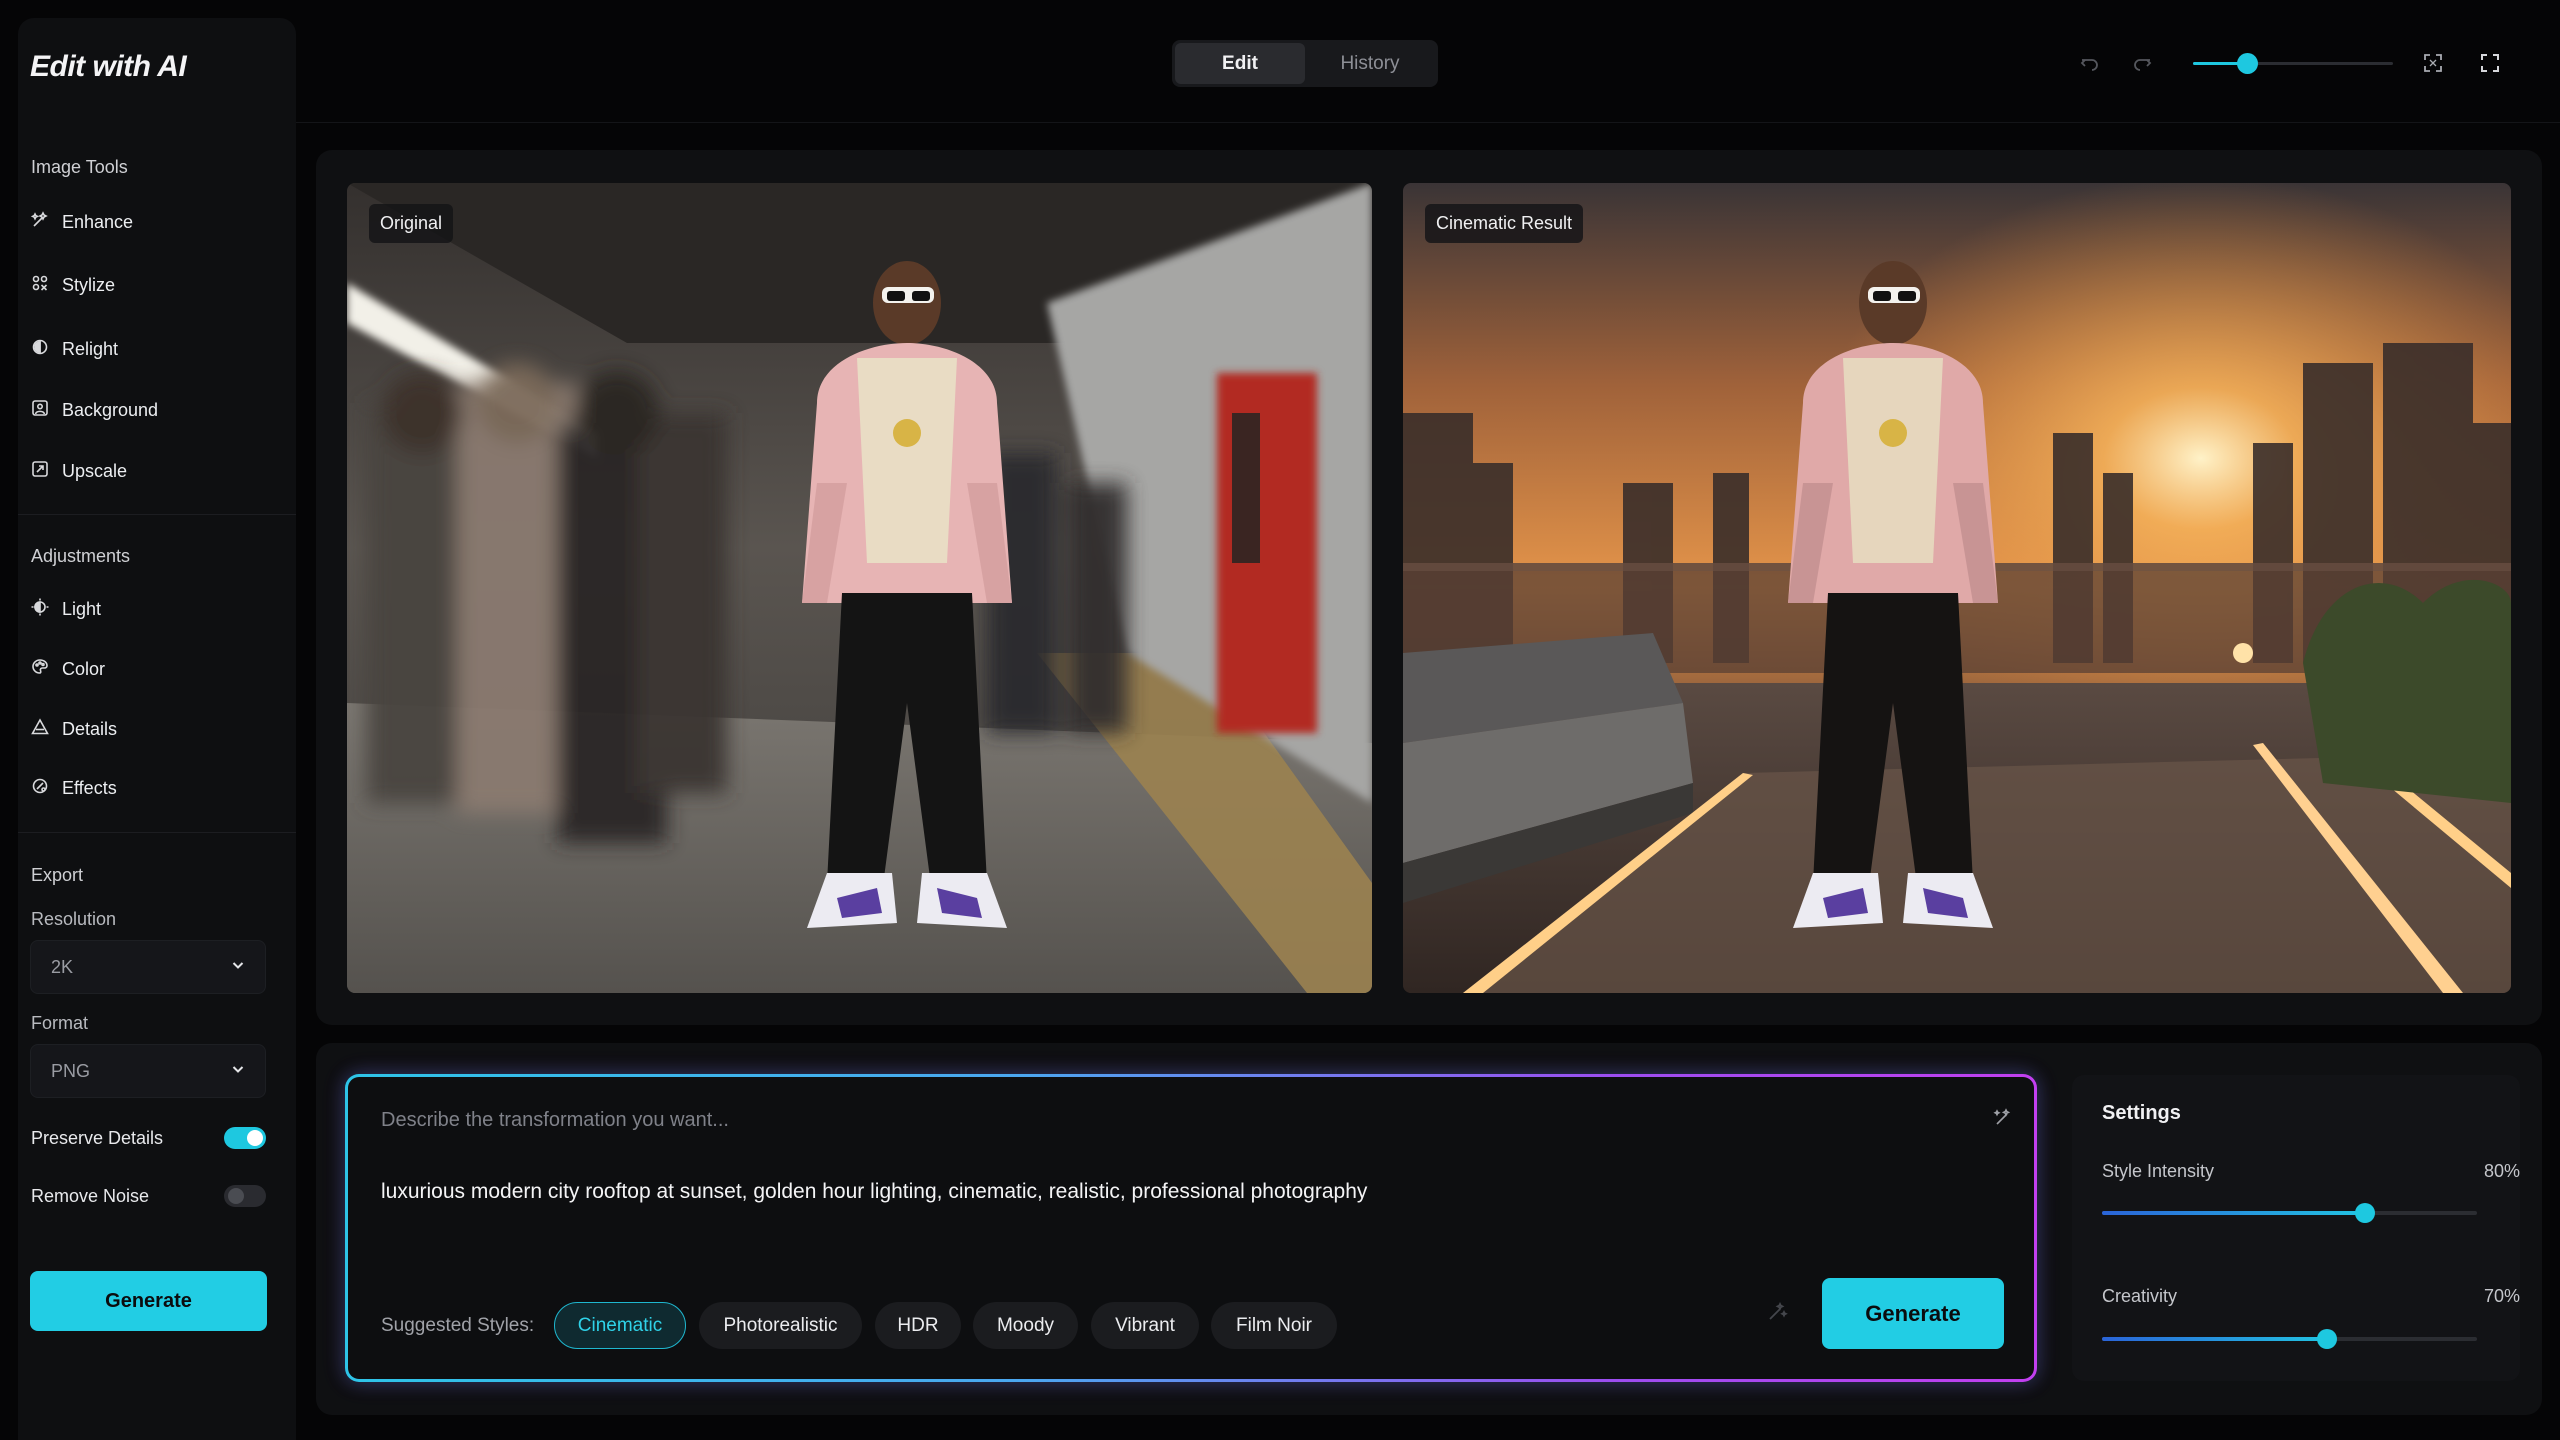  Describe the element at coordinates (2327, 1339) in the screenshot. I see `creativity-handle` at that location.